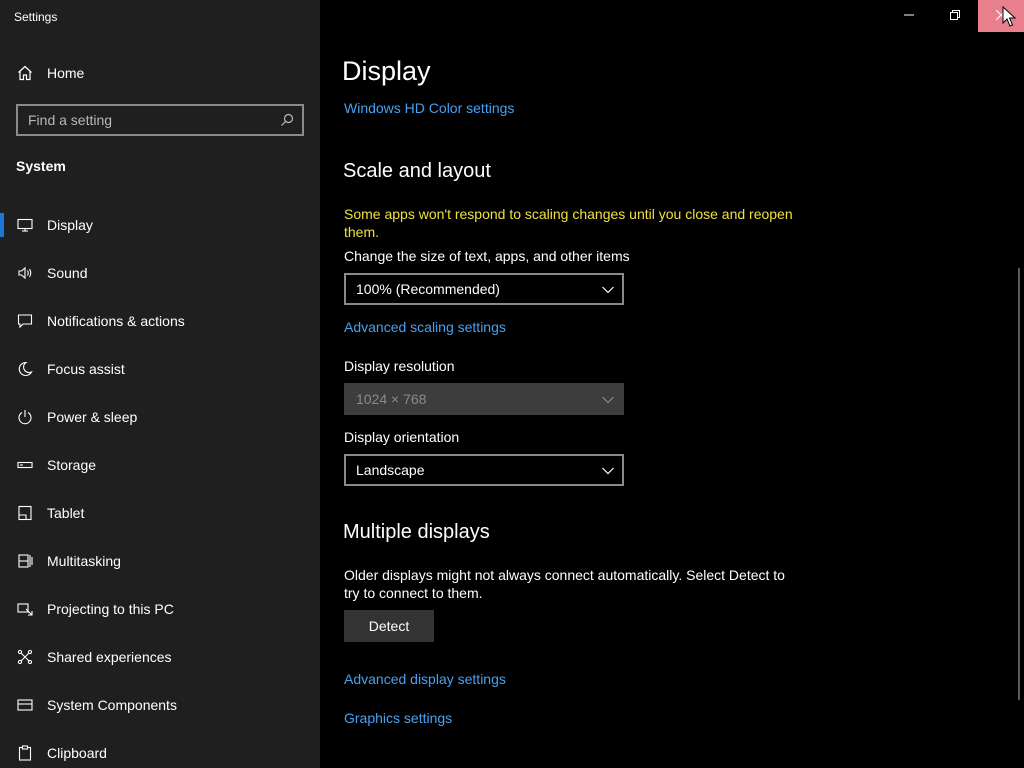 This screenshot has height=768, width=1024. I want to click on sidebar-item-power-sleep: Power & sleep, so click(160, 417).